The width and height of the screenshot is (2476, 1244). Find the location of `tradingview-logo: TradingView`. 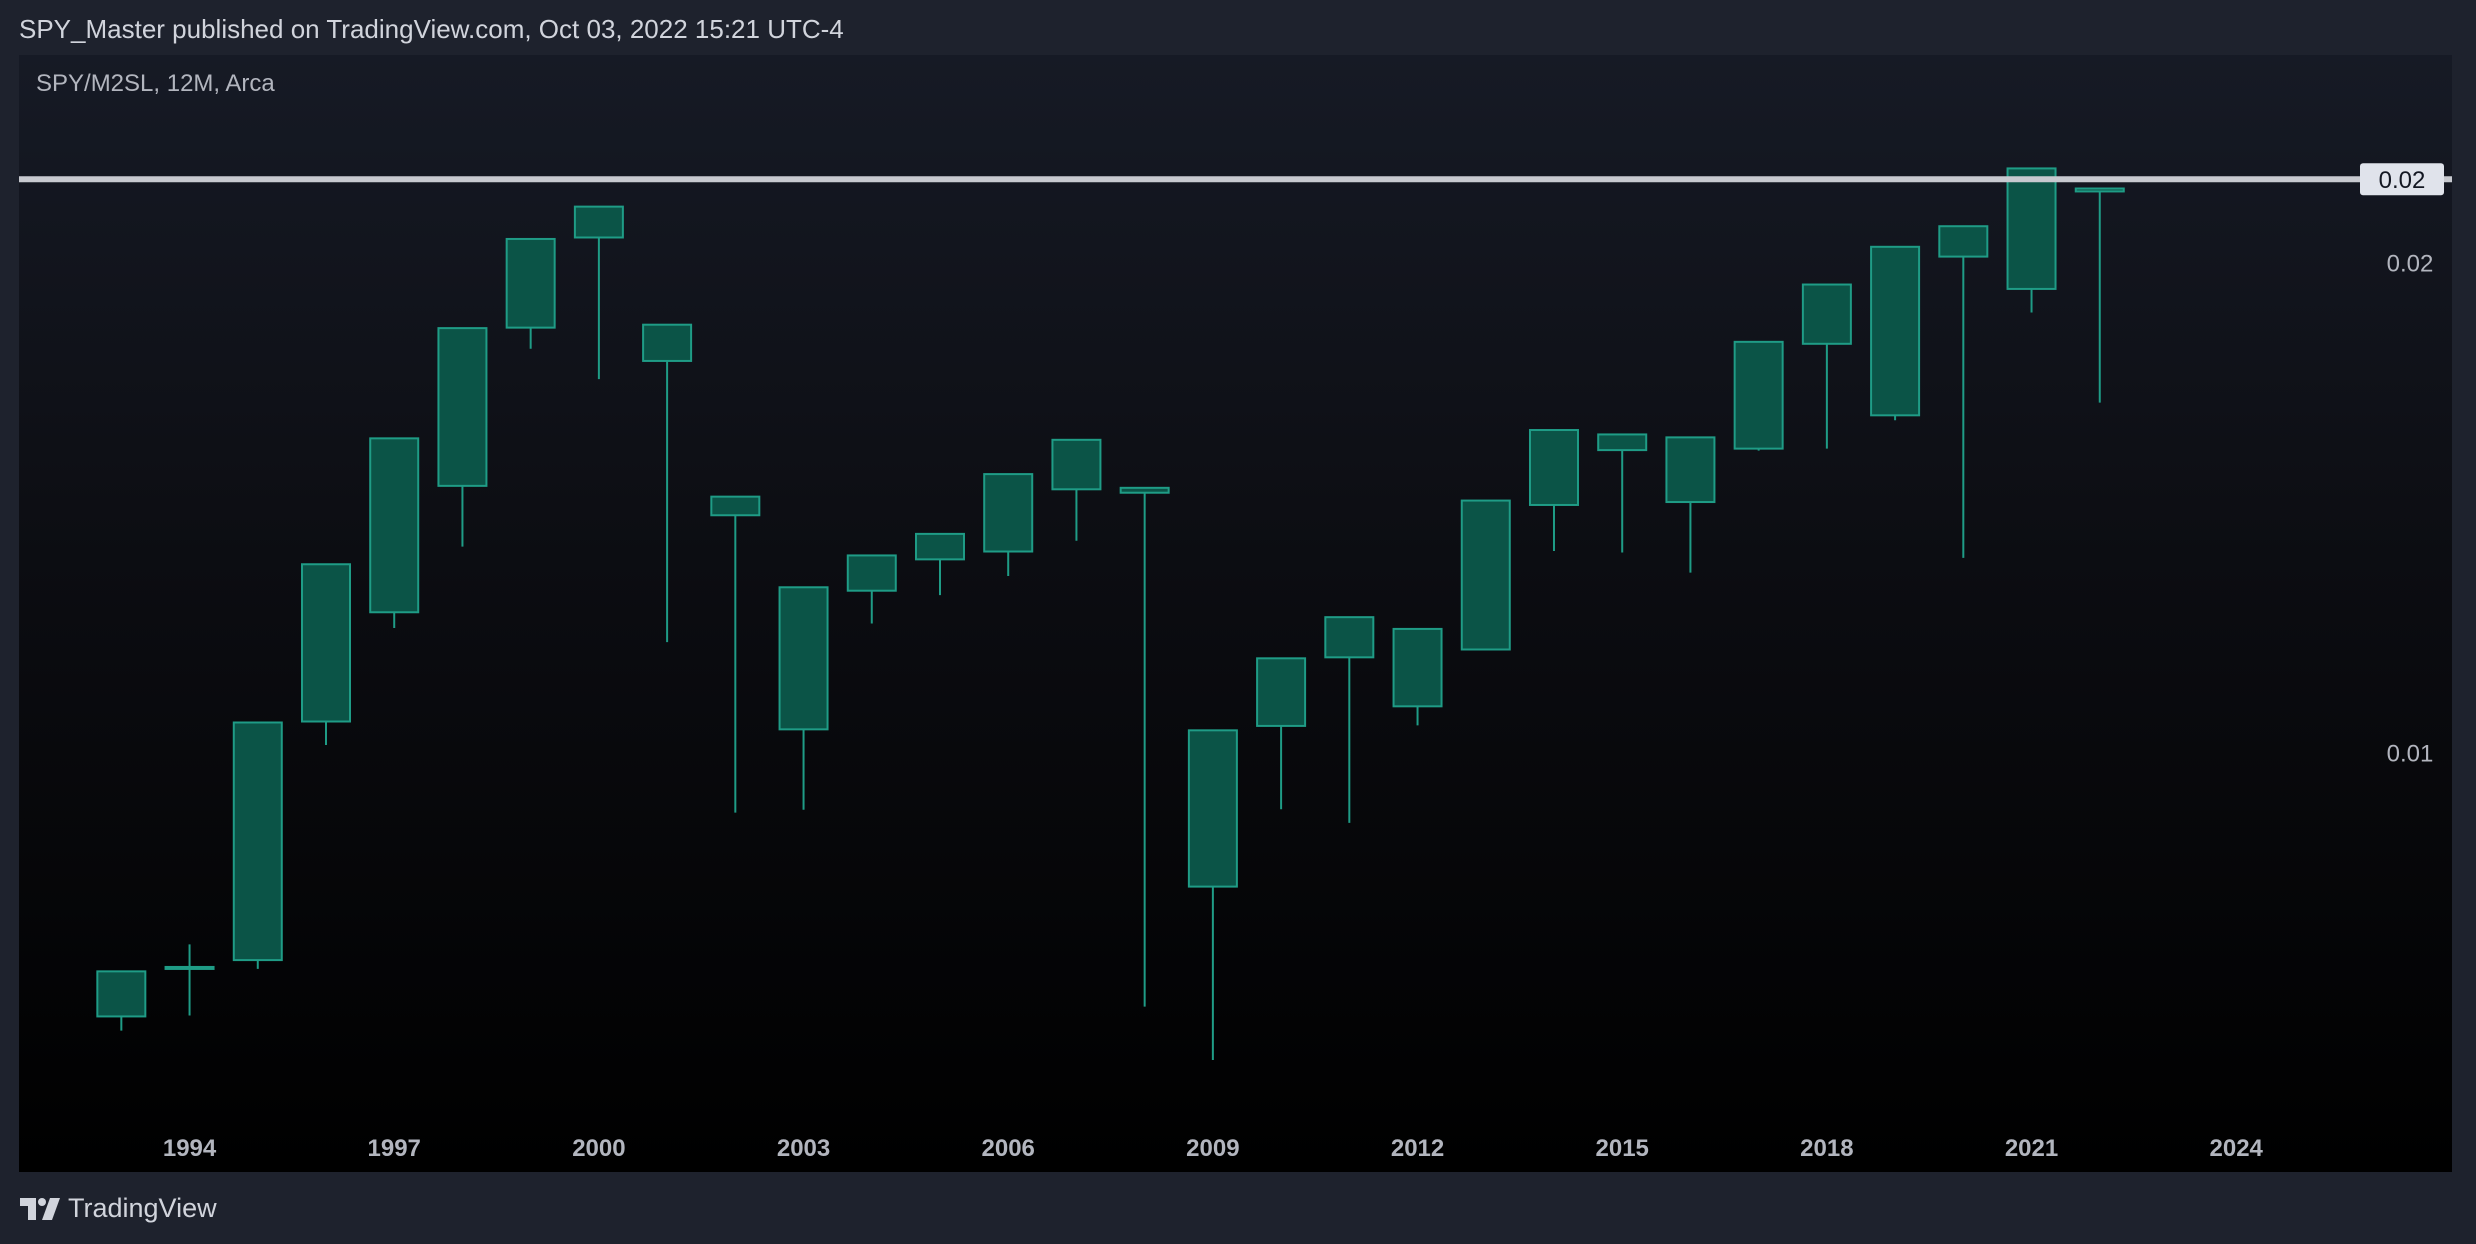

tradingview-logo: TradingView is located at coordinates (118, 1208).